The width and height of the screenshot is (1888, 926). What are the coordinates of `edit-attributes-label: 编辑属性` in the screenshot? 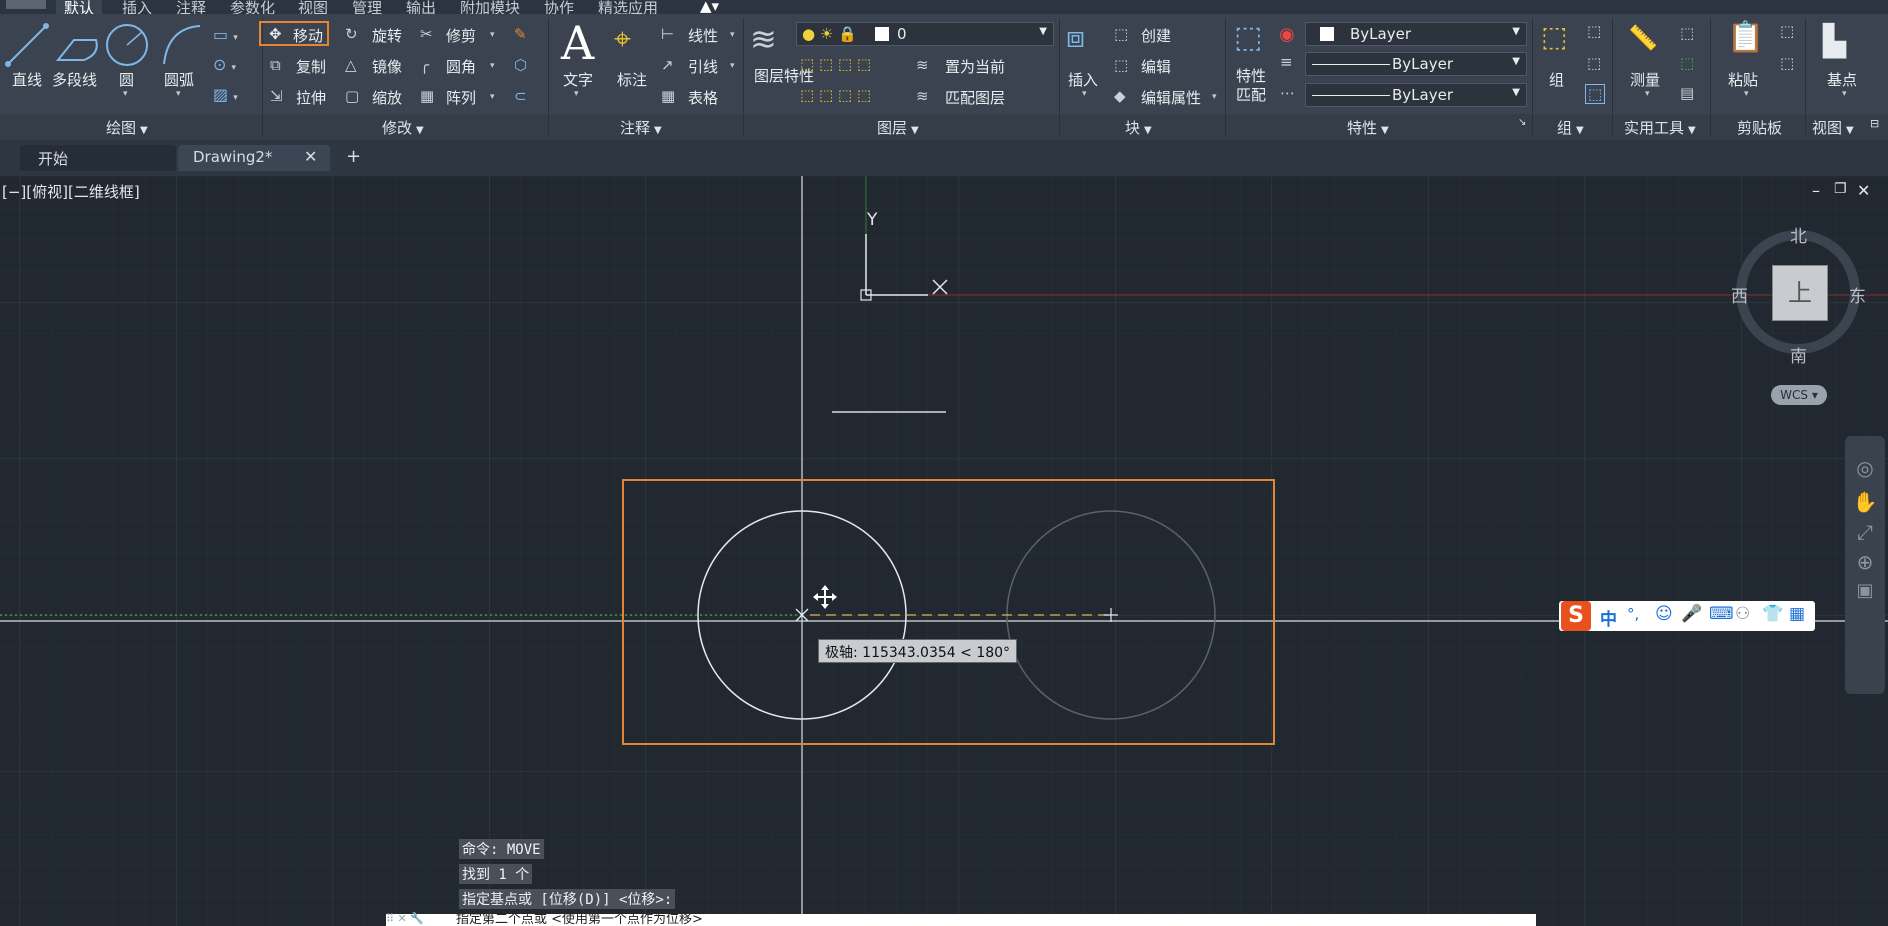 It's located at (1171, 97).